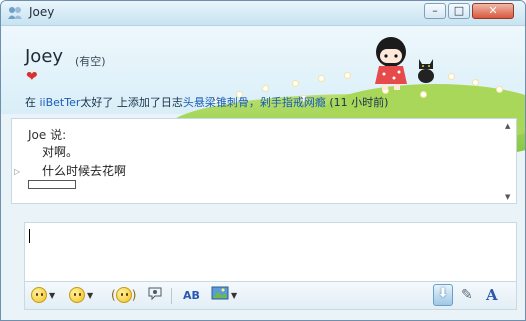 This screenshot has height=321, width=526. Describe the element at coordinates (32, 102) in the screenshot. I see `activity-prefix: 在` at that location.